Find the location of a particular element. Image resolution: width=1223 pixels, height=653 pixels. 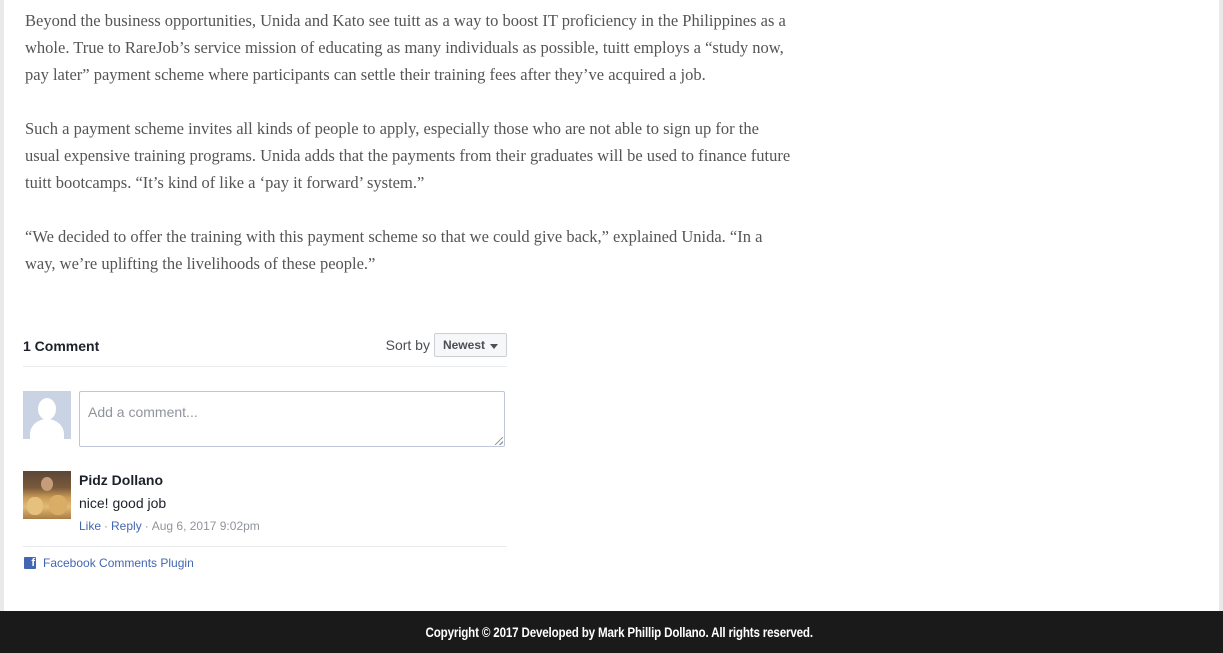

chevron-down-icon is located at coordinates (494, 346).